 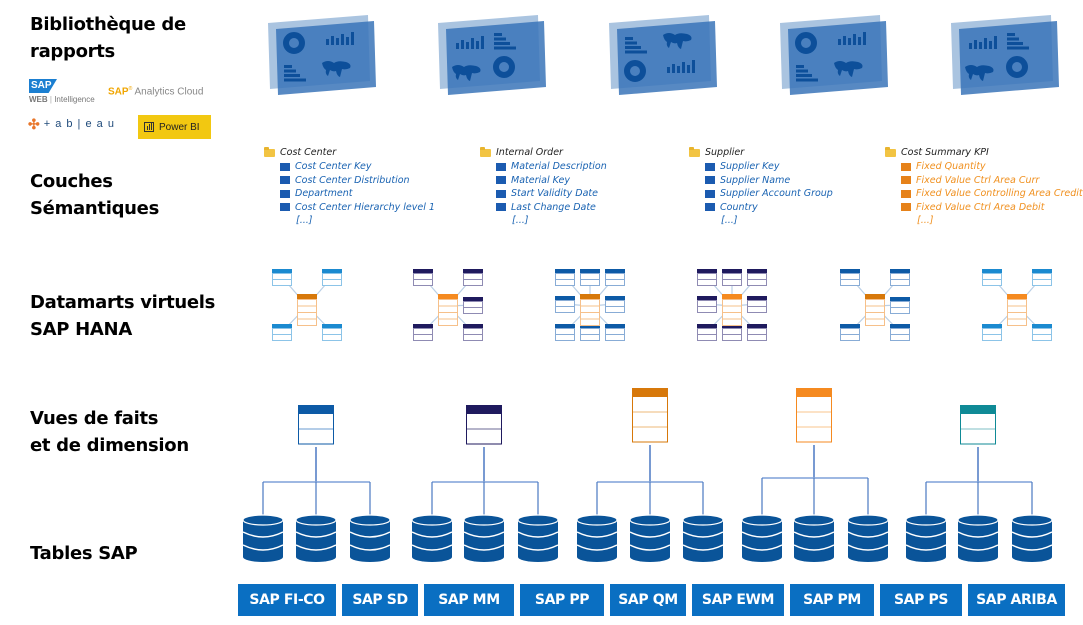 I want to click on sap-module-sap-qm: SAP QM, so click(x=648, y=600).